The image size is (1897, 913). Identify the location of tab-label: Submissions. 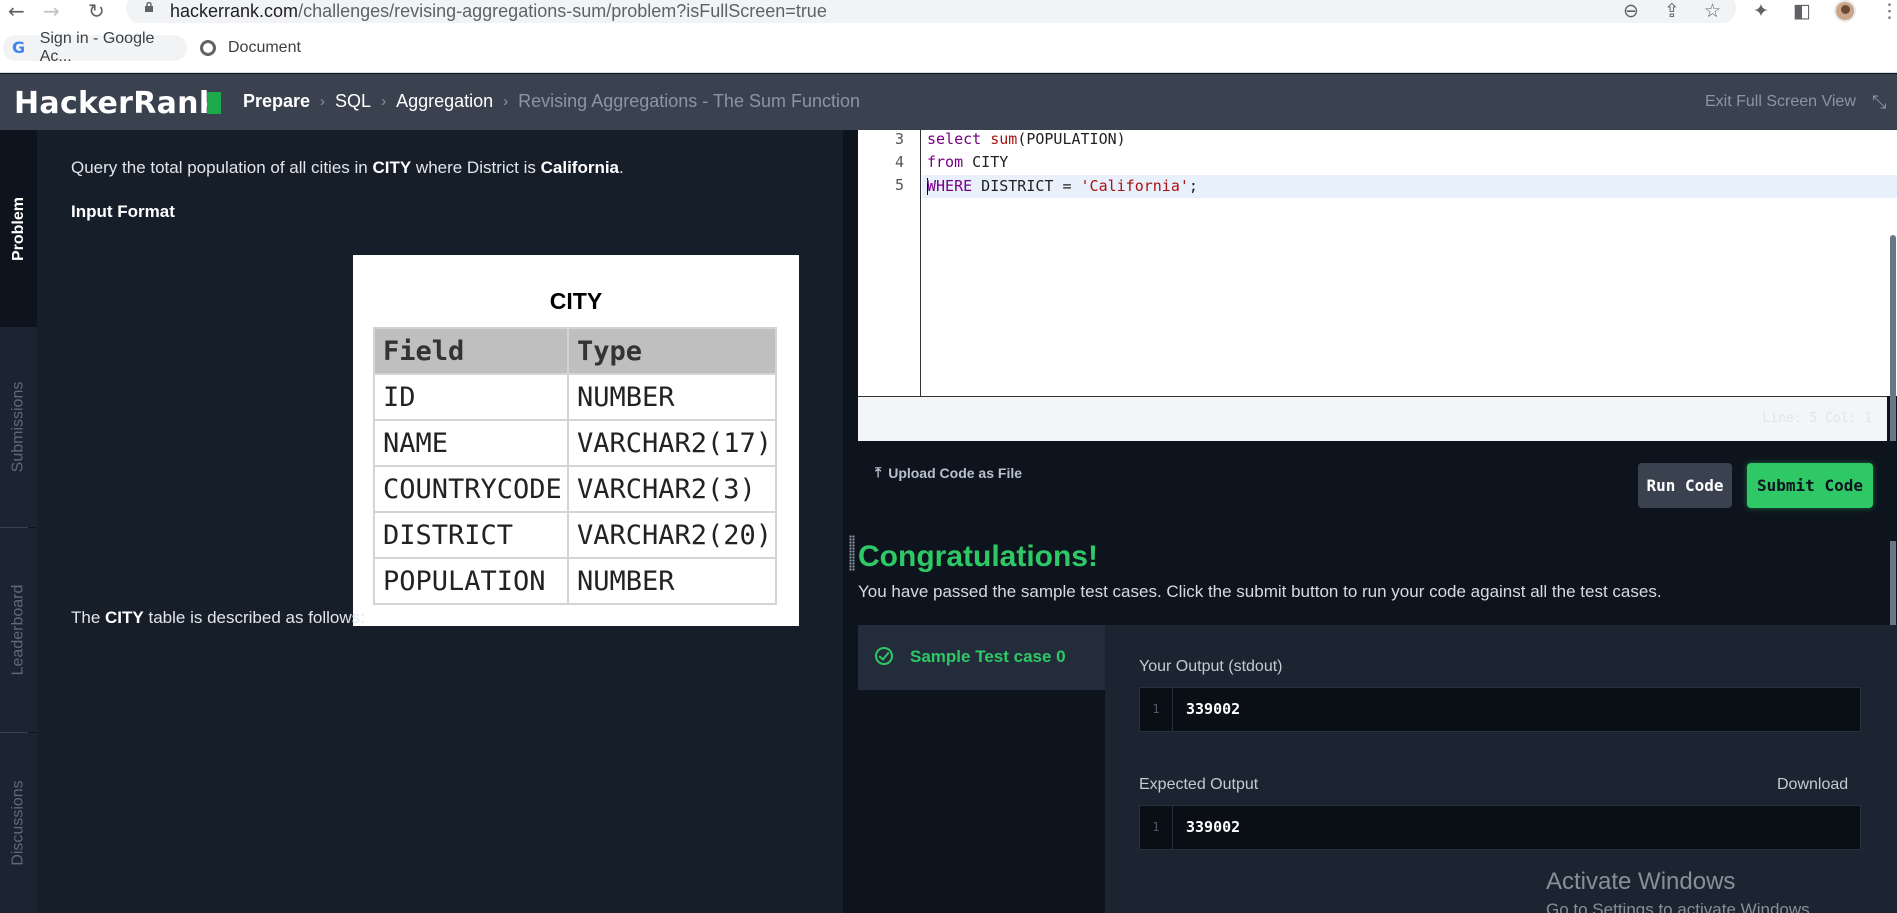
(18, 427).